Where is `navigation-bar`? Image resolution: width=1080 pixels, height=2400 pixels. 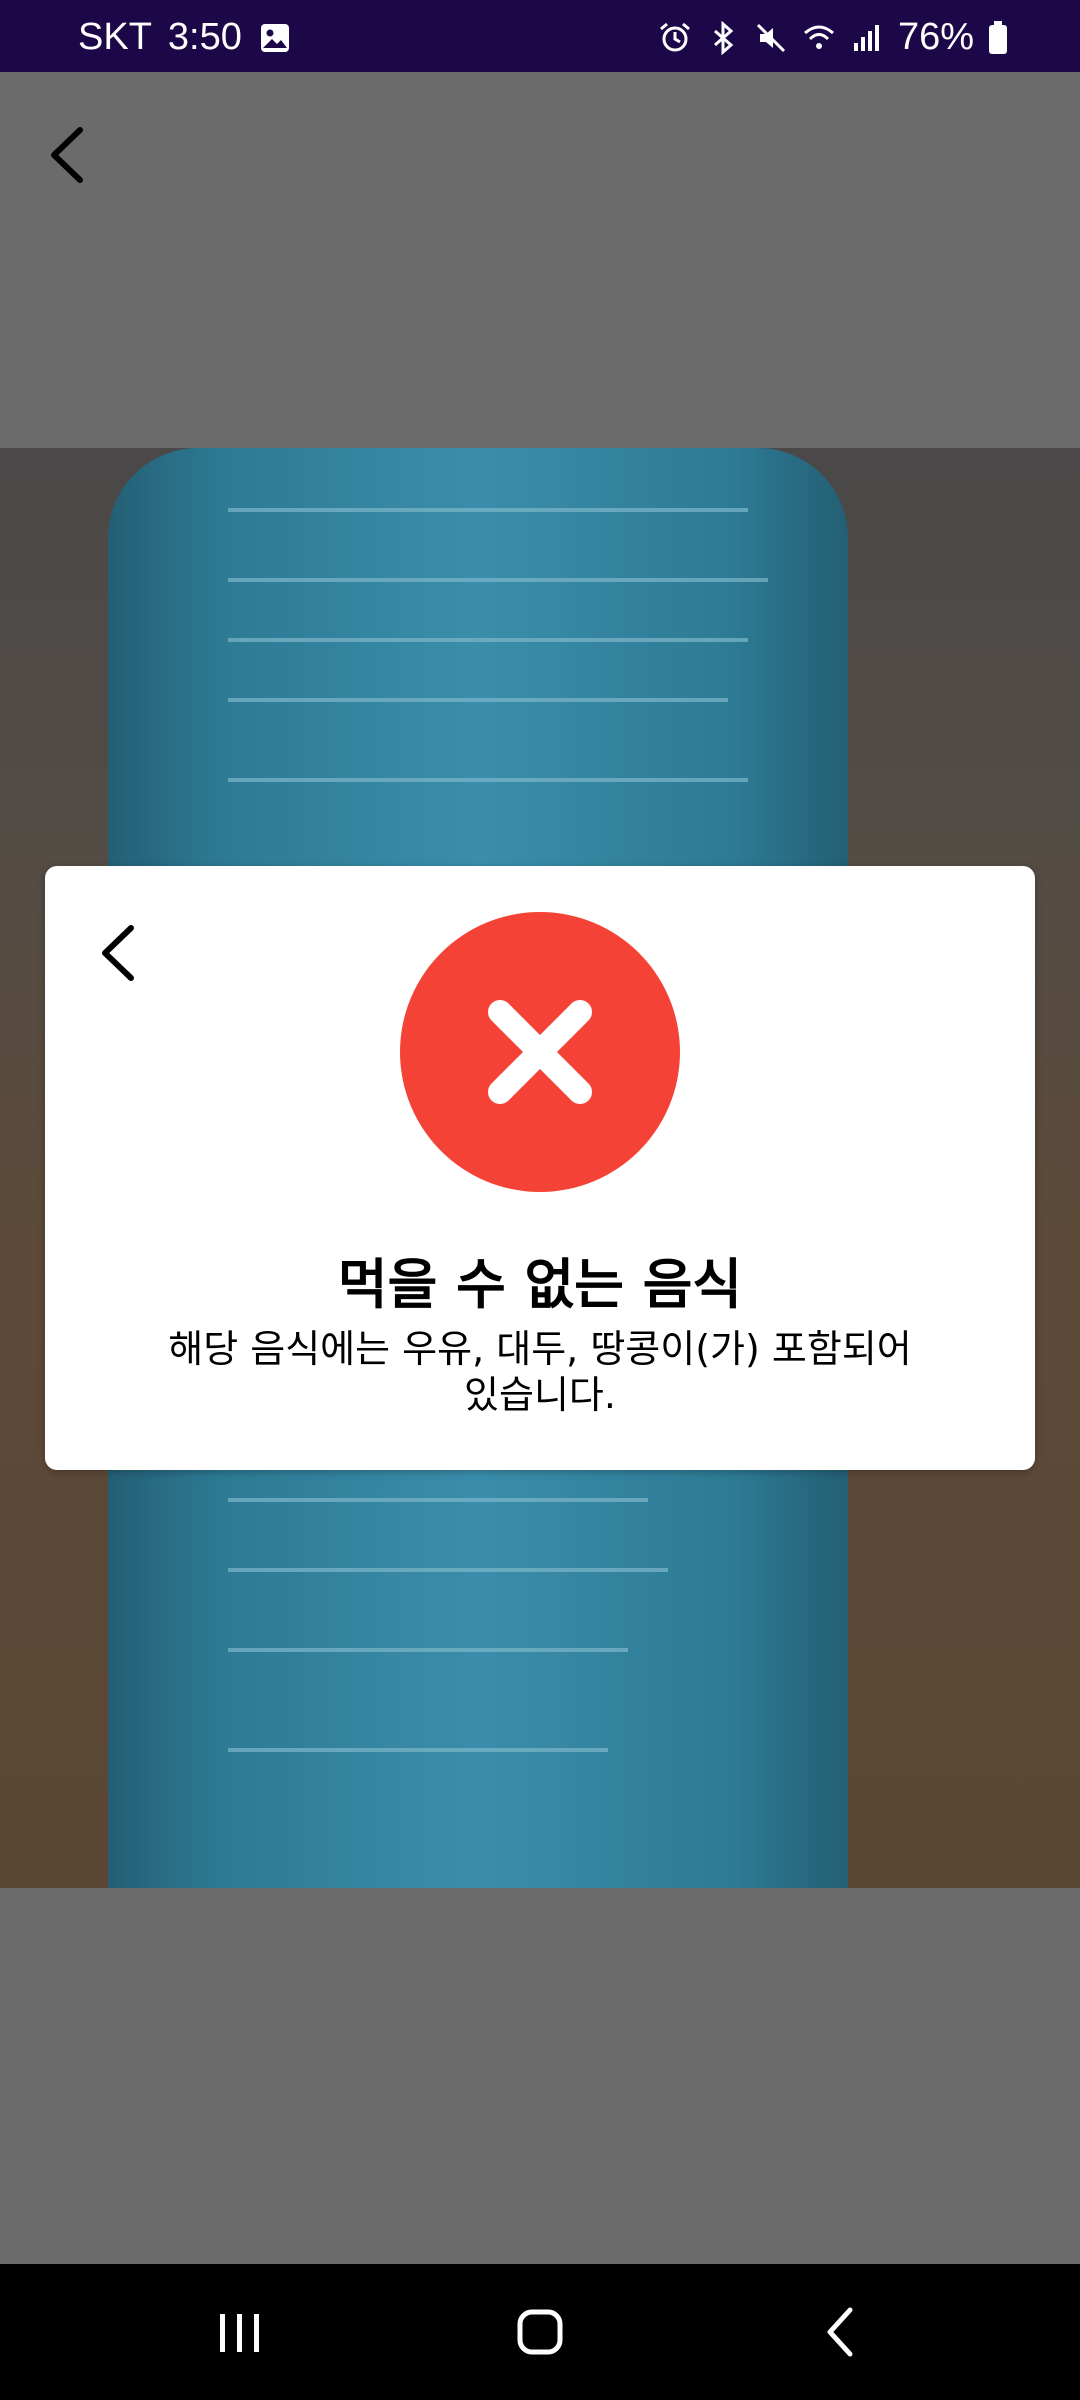 navigation-bar is located at coordinates (540, 2332).